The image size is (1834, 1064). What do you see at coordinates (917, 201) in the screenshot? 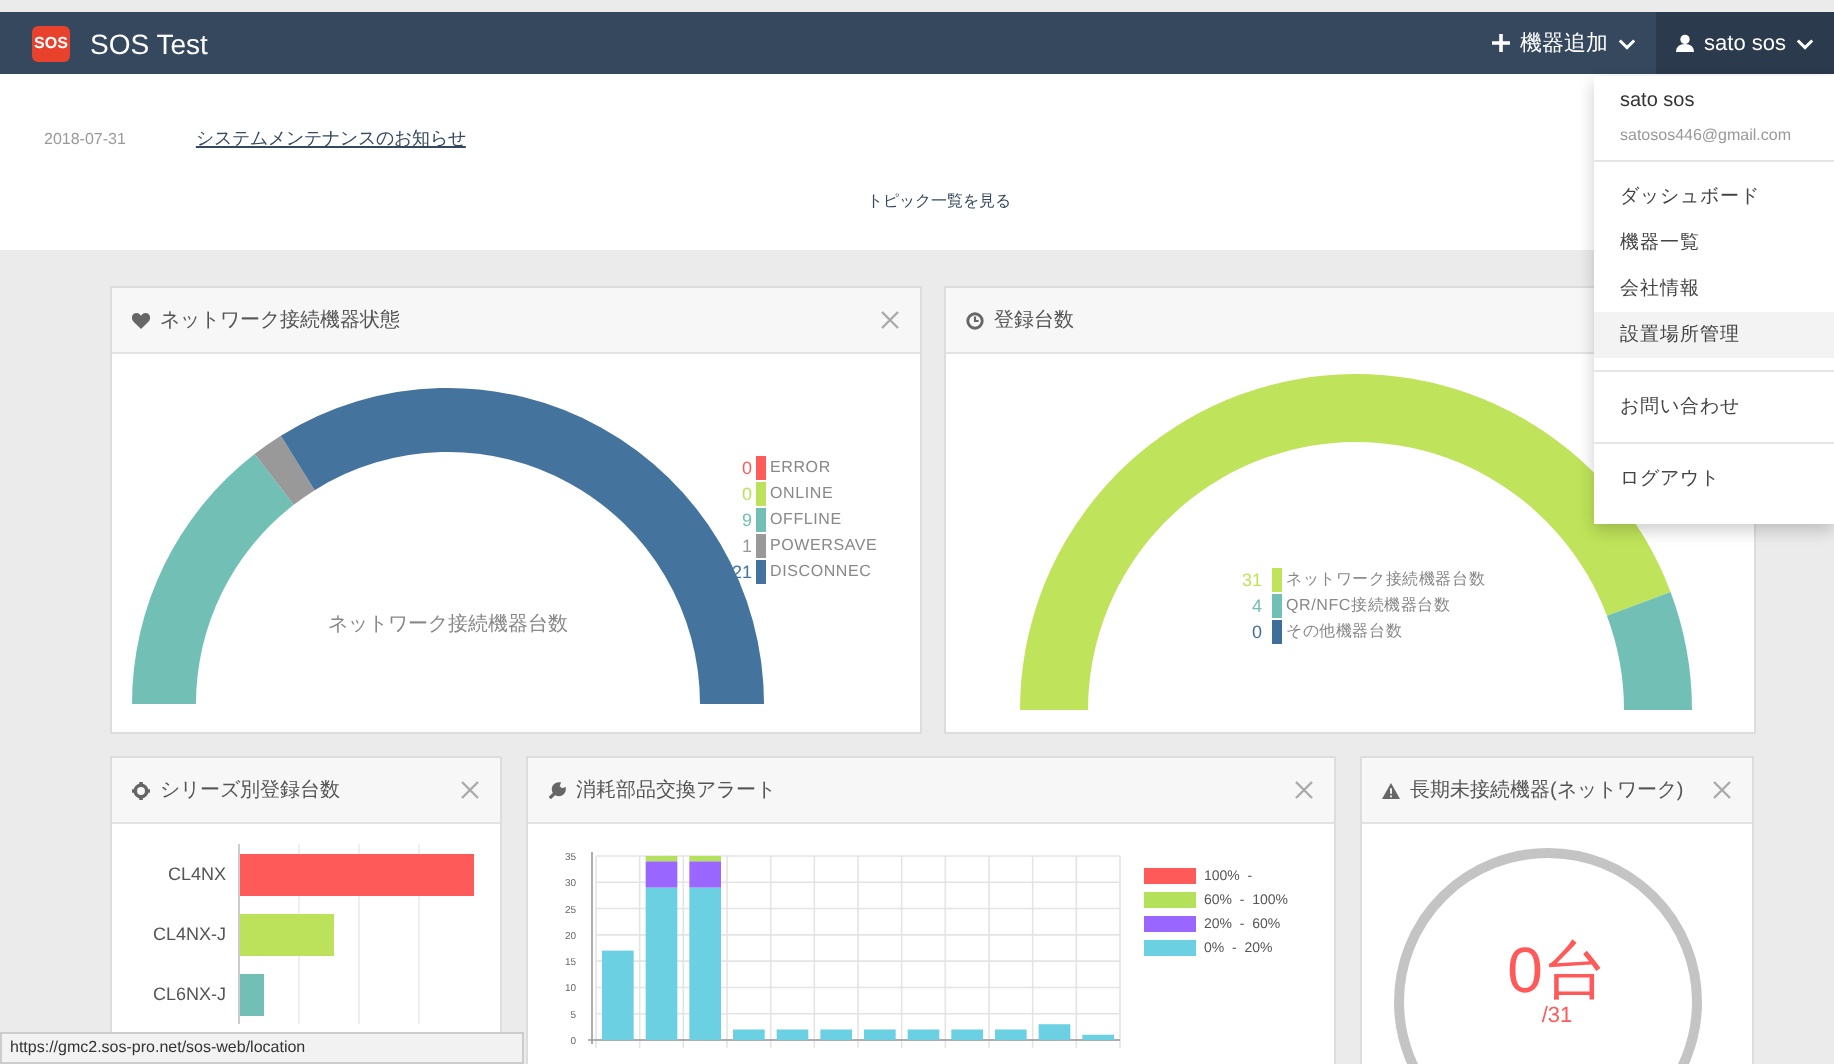
I see `topic-list-link: トピック一覧を見る` at bounding box center [917, 201].